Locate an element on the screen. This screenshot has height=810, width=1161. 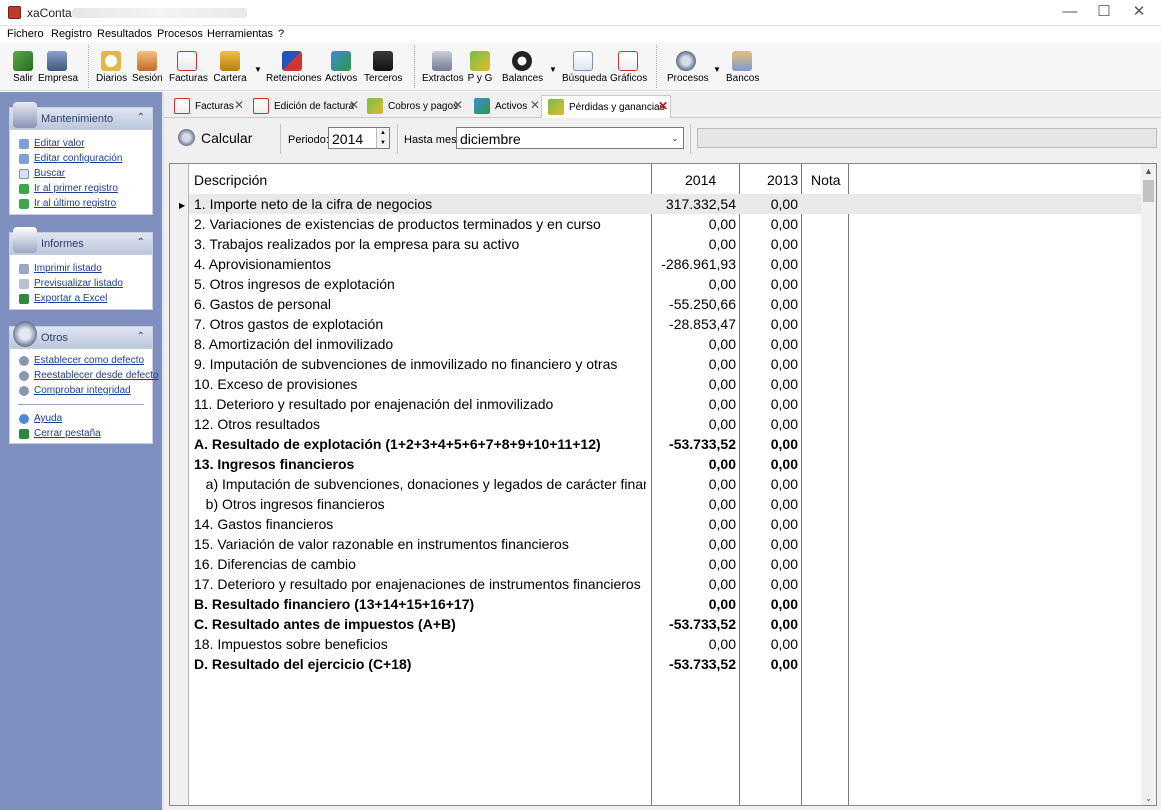
group-header-mantenimiento: Mantenimiento ⌃ is located at coordinates (81, 116).